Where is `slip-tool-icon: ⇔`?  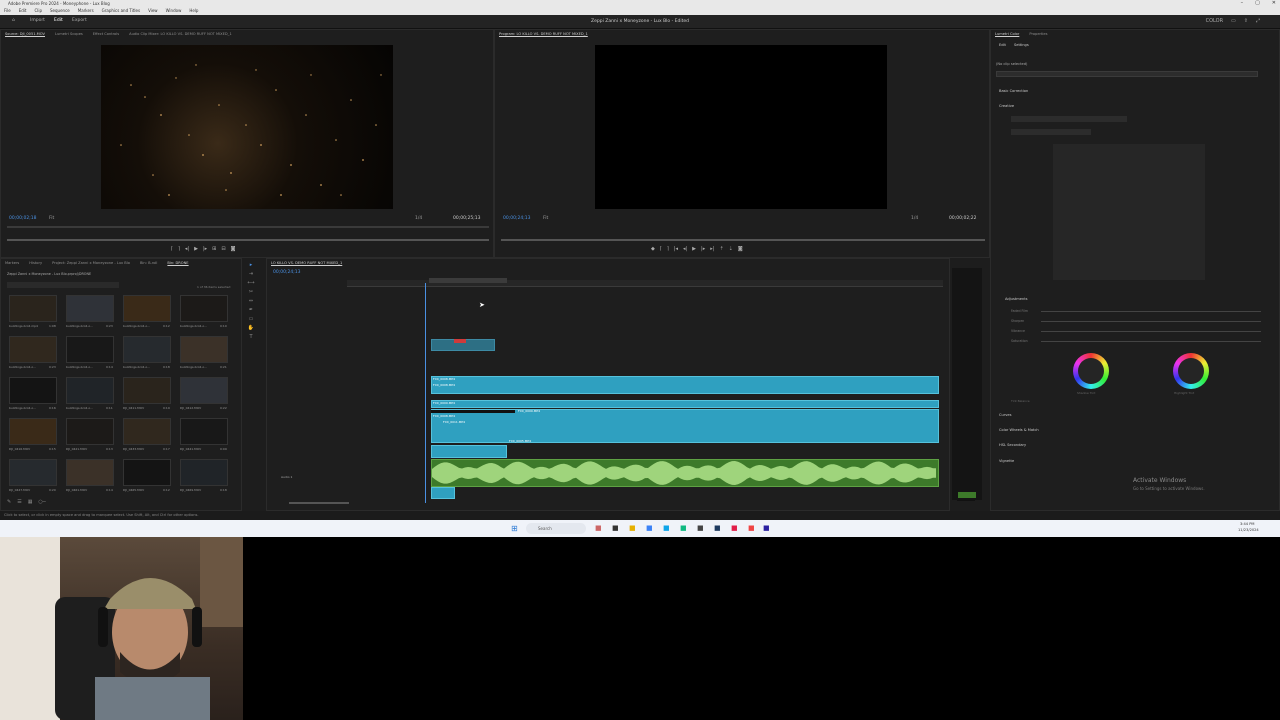
slip-tool-icon: ⇔ is located at coordinates (251, 301).